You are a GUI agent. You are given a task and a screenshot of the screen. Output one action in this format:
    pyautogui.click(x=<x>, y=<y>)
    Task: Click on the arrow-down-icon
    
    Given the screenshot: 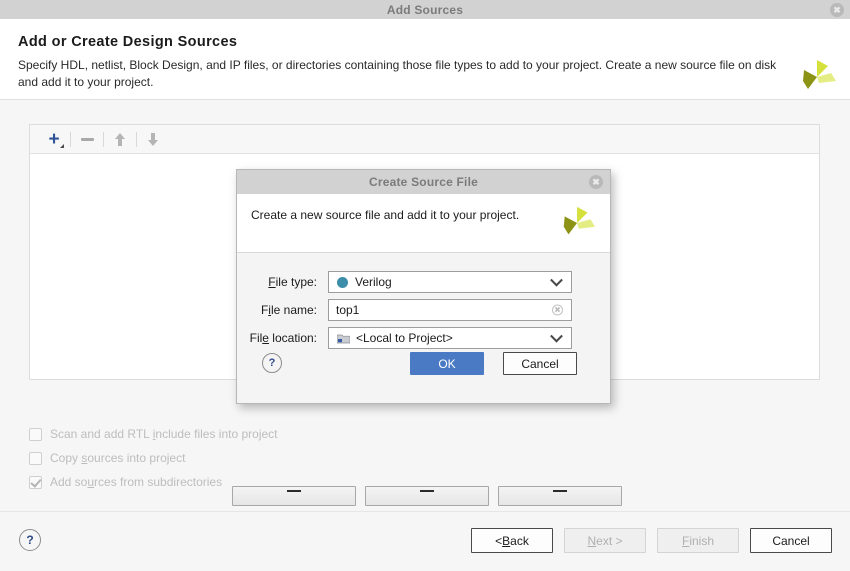 What is the action you would take?
    pyautogui.click(x=153, y=139)
    